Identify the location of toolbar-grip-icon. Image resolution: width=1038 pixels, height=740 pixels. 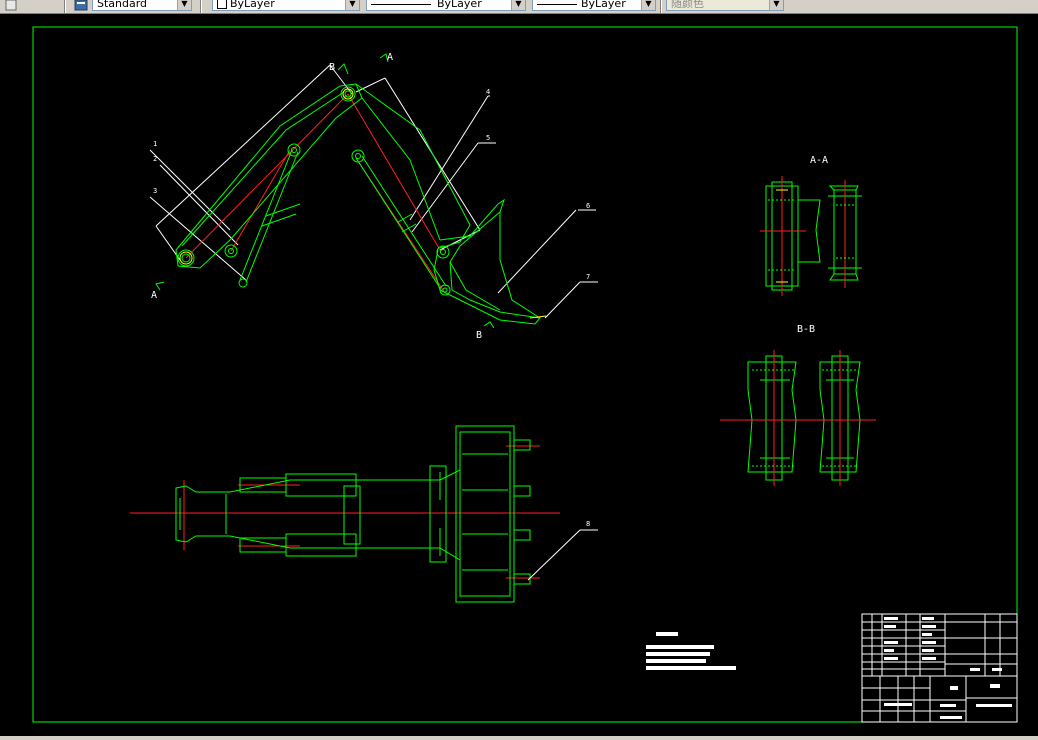
(11, 5).